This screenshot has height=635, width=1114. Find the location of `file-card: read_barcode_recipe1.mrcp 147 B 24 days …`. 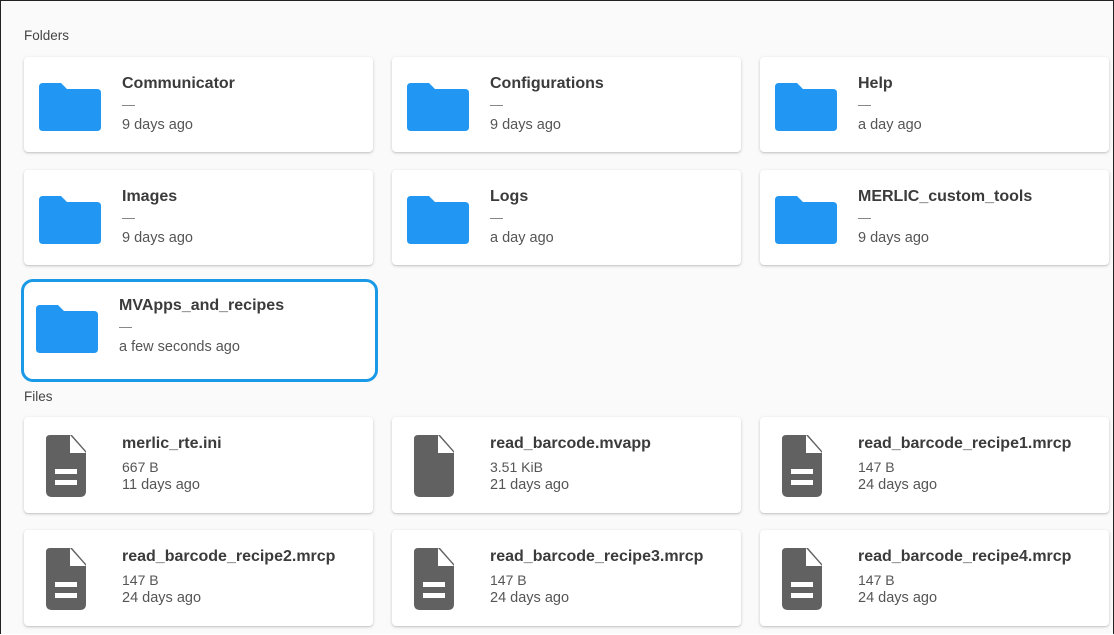

file-card: read_barcode_recipe1.mrcp 147 B 24 days … is located at coordinates (934, 465).